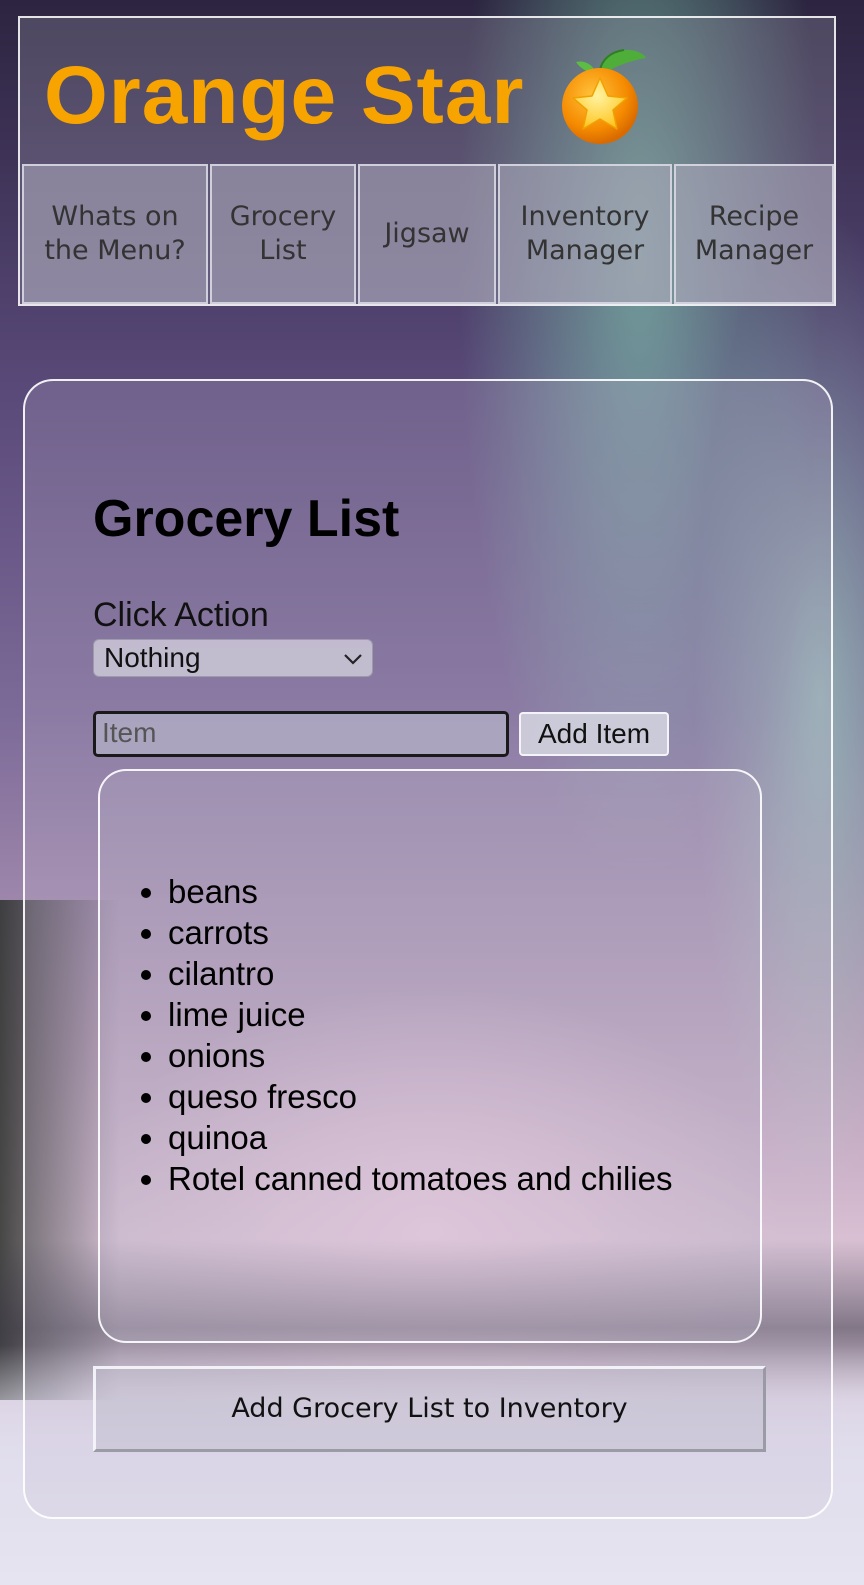 The height and width of the screenshot is (1585, 864). Describe the element at coordinates (594, 734) in the screenshot. I see `add-item-button: Add Item` at that location.